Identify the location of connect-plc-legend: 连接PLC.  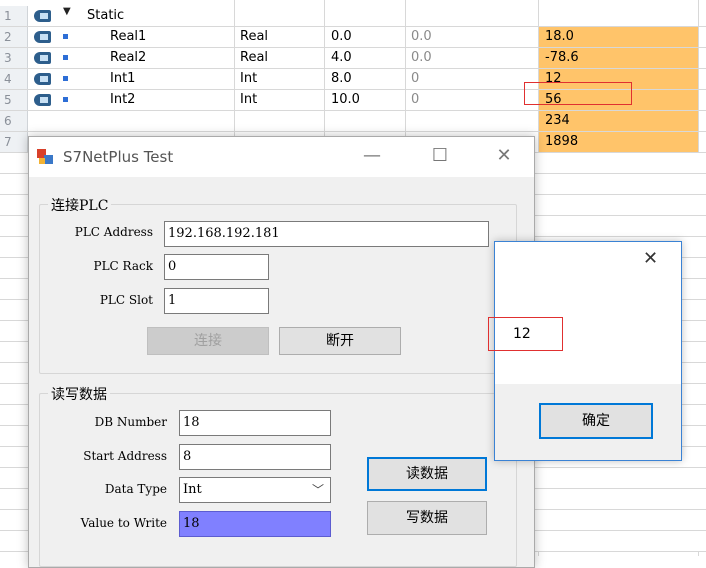
(80, 205).